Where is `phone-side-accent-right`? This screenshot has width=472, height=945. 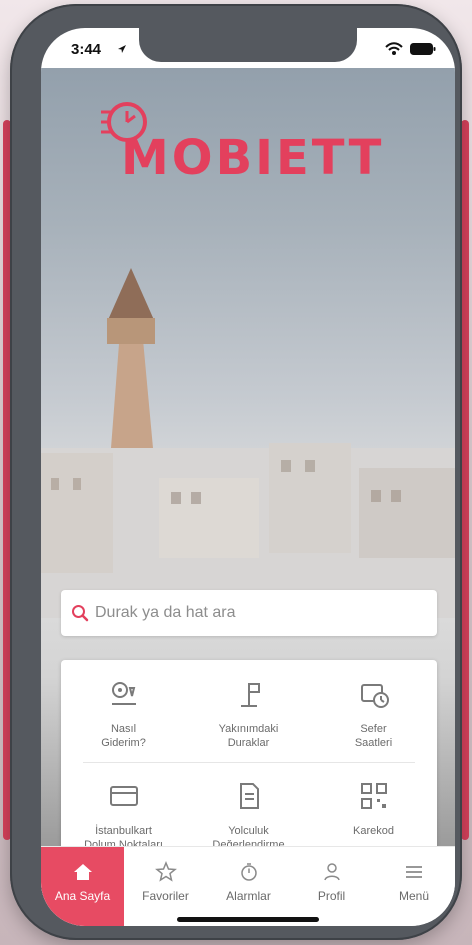
phone-side-accent-right is located at coordinates (465, 480).